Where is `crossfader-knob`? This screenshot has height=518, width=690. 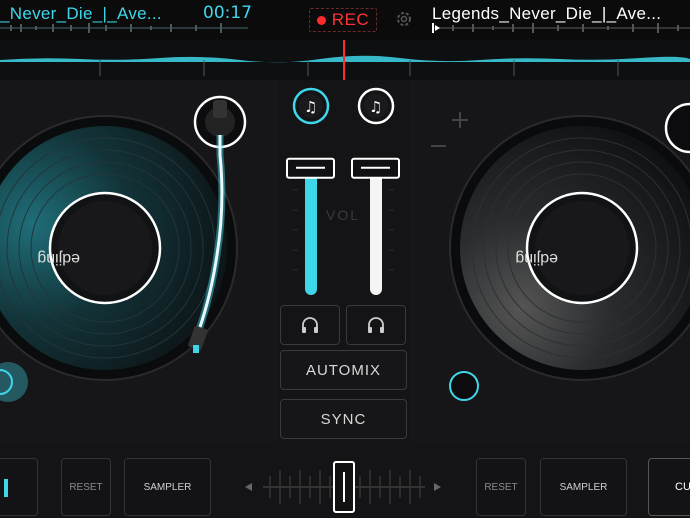
crossfader-knob is located at coordinates (344, 487).